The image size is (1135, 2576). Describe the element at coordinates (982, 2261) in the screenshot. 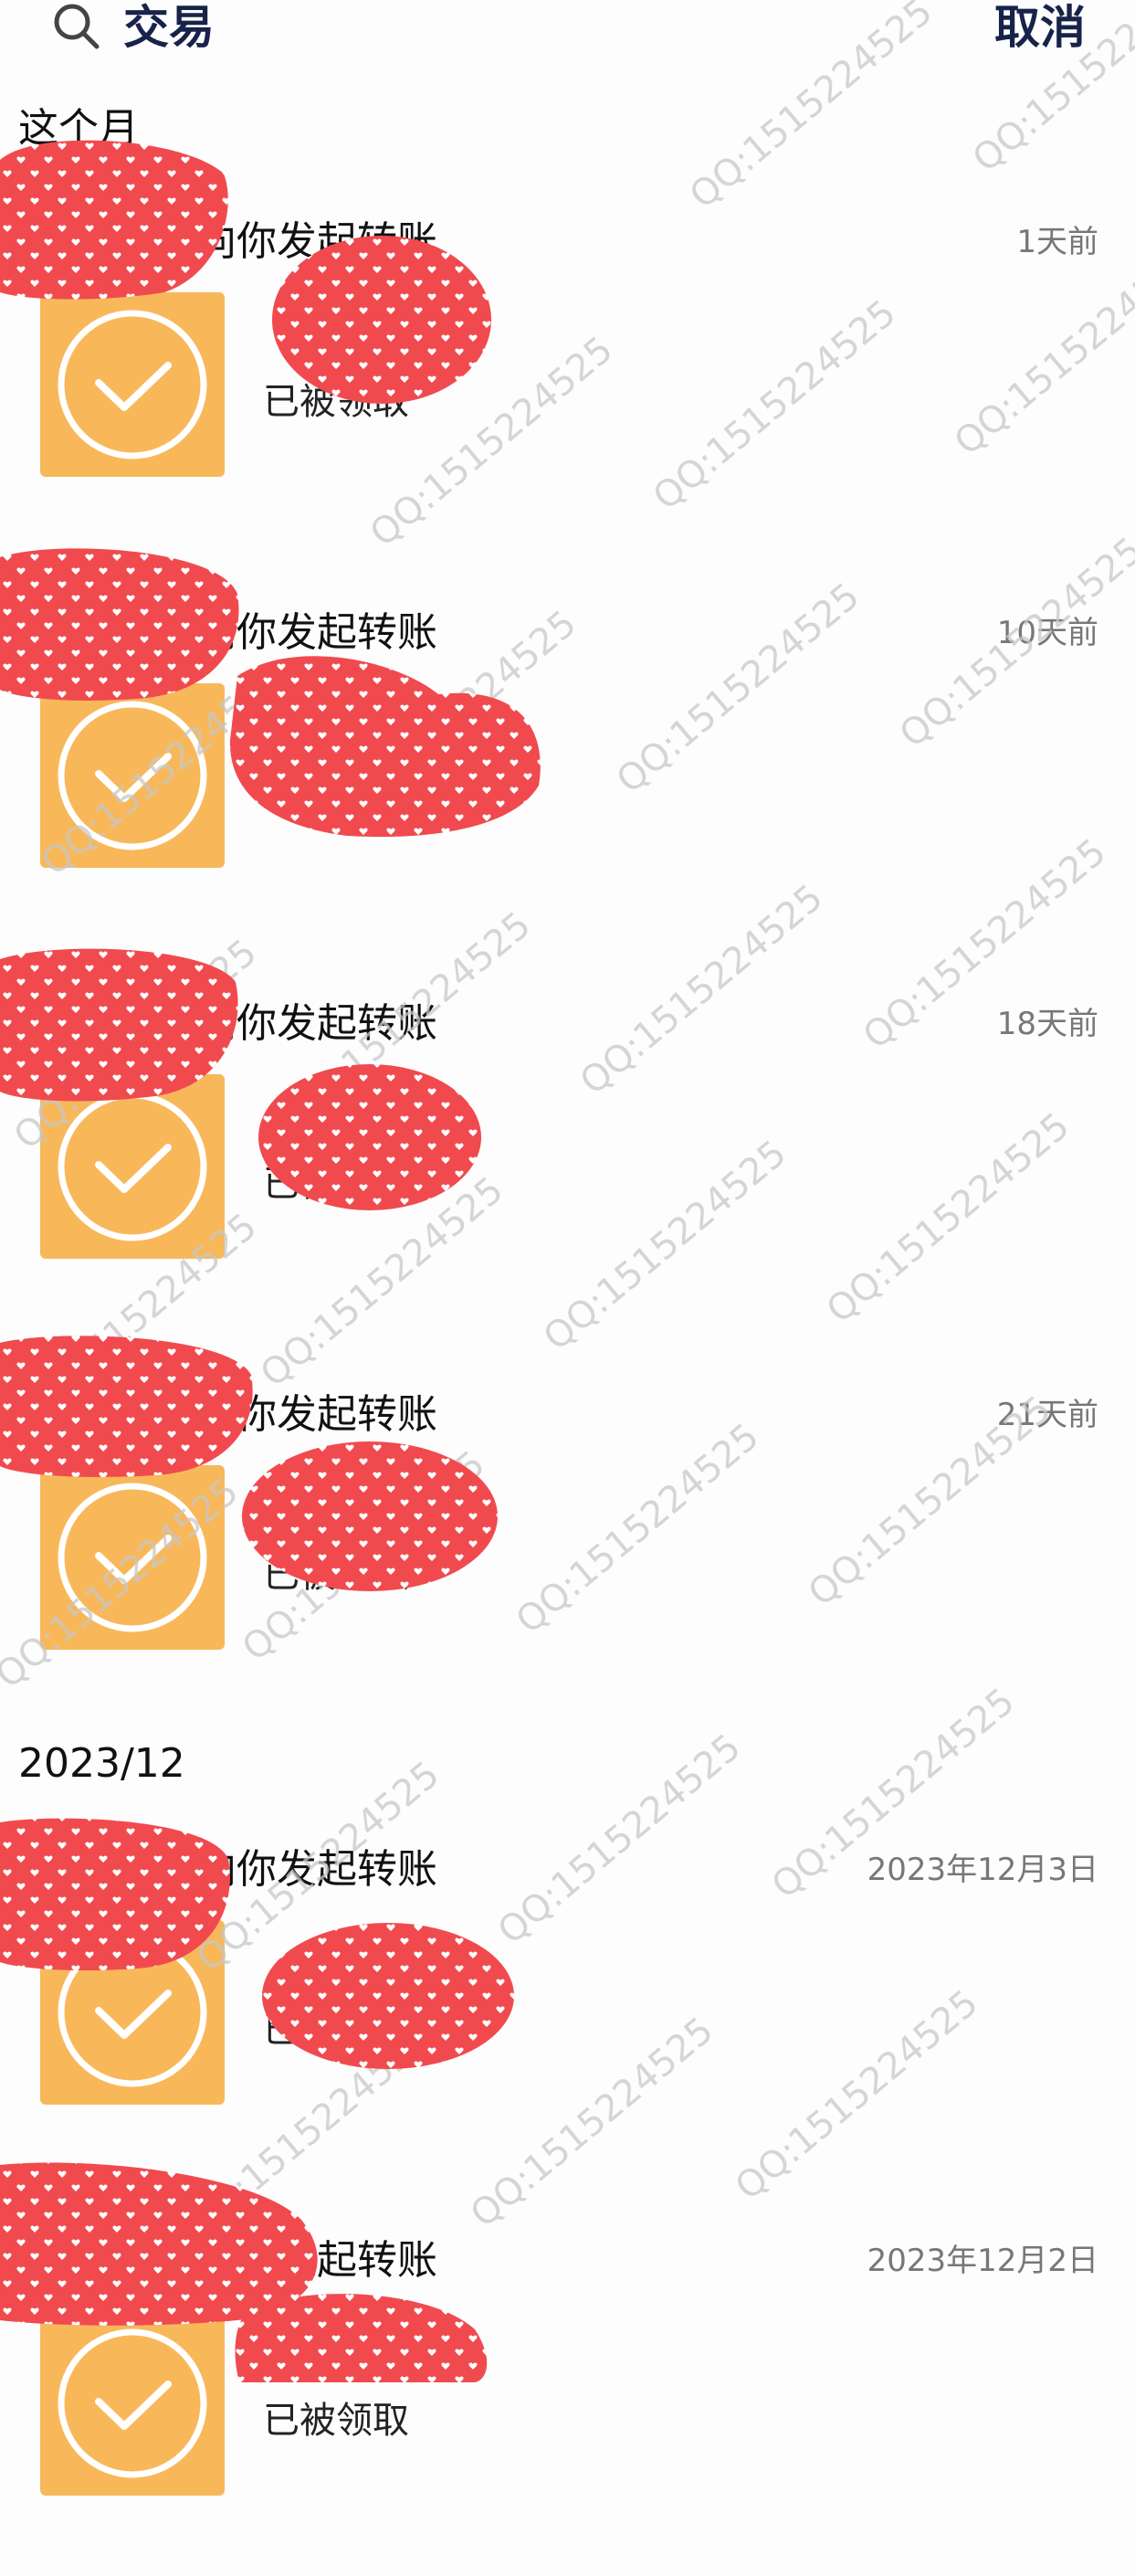

I see `transaction-time: 2023年12月2日` at that location.